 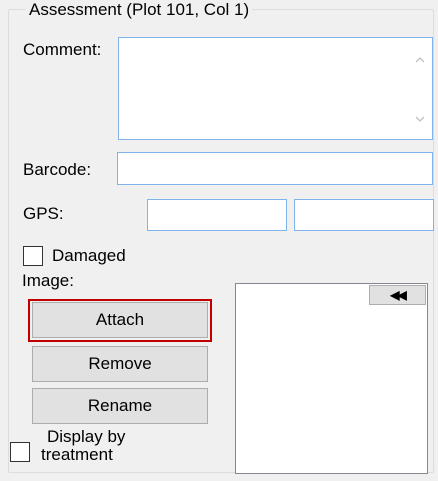 What do you see at coordinates (420, 59) in the screenshot?
I see `chevron-up-icon` at bounding box center [420, 59].